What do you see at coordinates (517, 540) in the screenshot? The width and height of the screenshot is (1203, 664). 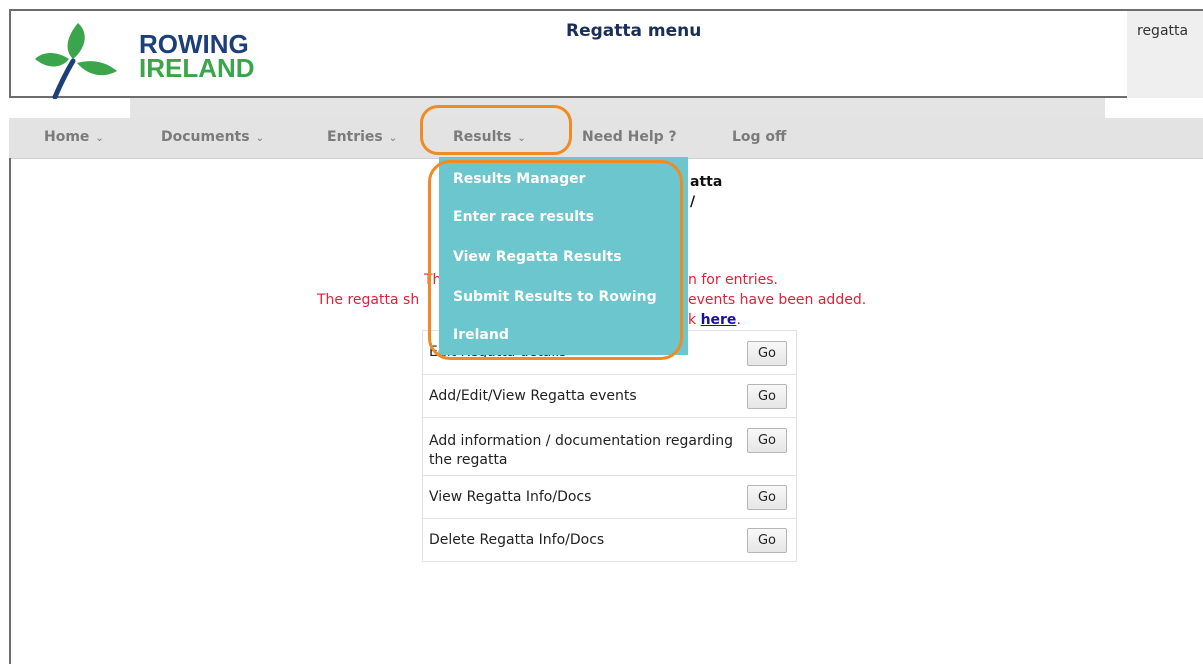 I see `row-label: Delete Regatta Info/Docs` at bounding box center [517, 540].